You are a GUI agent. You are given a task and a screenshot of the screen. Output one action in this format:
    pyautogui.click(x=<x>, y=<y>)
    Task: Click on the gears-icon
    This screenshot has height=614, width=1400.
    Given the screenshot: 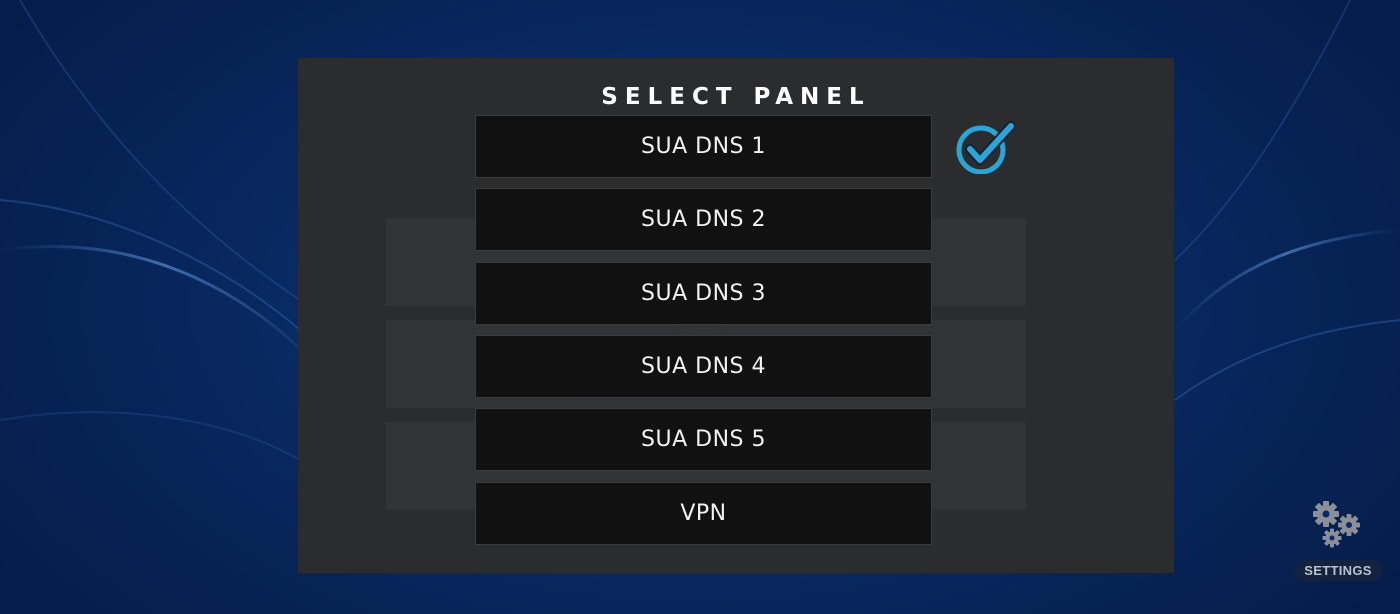 What is the action you would take?
    pyautogui.click(x=1336, y=524)
    